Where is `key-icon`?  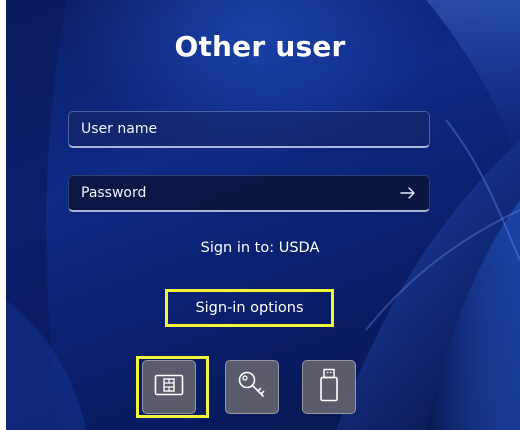 key-icon is located at coordinates (252, 387).